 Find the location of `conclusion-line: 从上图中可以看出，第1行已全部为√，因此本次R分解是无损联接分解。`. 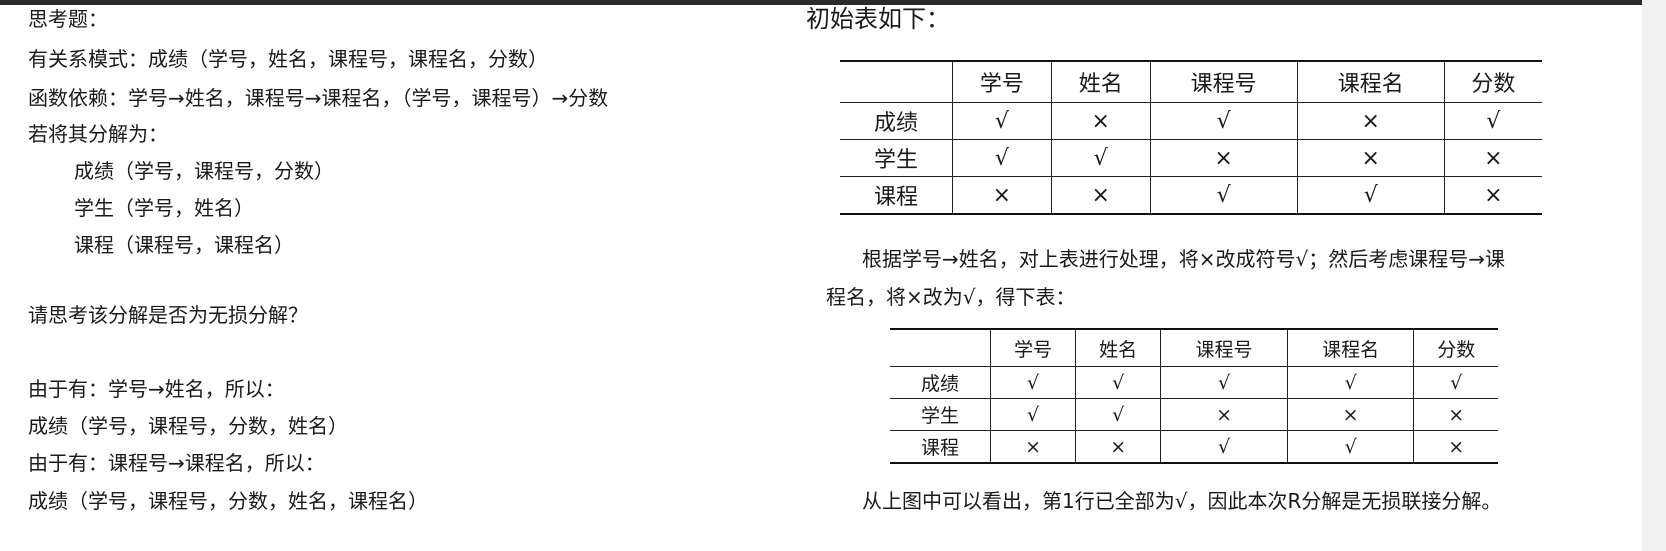

conclusion-line: 从上图中可以看出，第1行已全部为√，因此本次R分解是无损联接分解。 is located at coordinates (1182, 501).